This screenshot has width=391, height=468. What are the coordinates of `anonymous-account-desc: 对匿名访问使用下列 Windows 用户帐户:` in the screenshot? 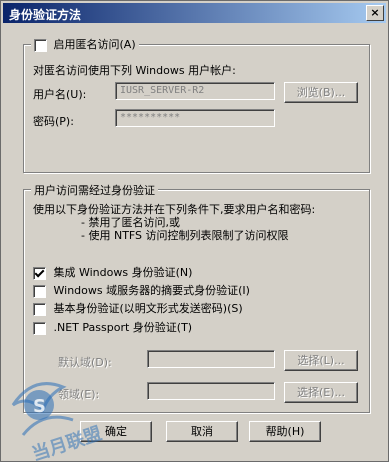 It's located at (134, 70).